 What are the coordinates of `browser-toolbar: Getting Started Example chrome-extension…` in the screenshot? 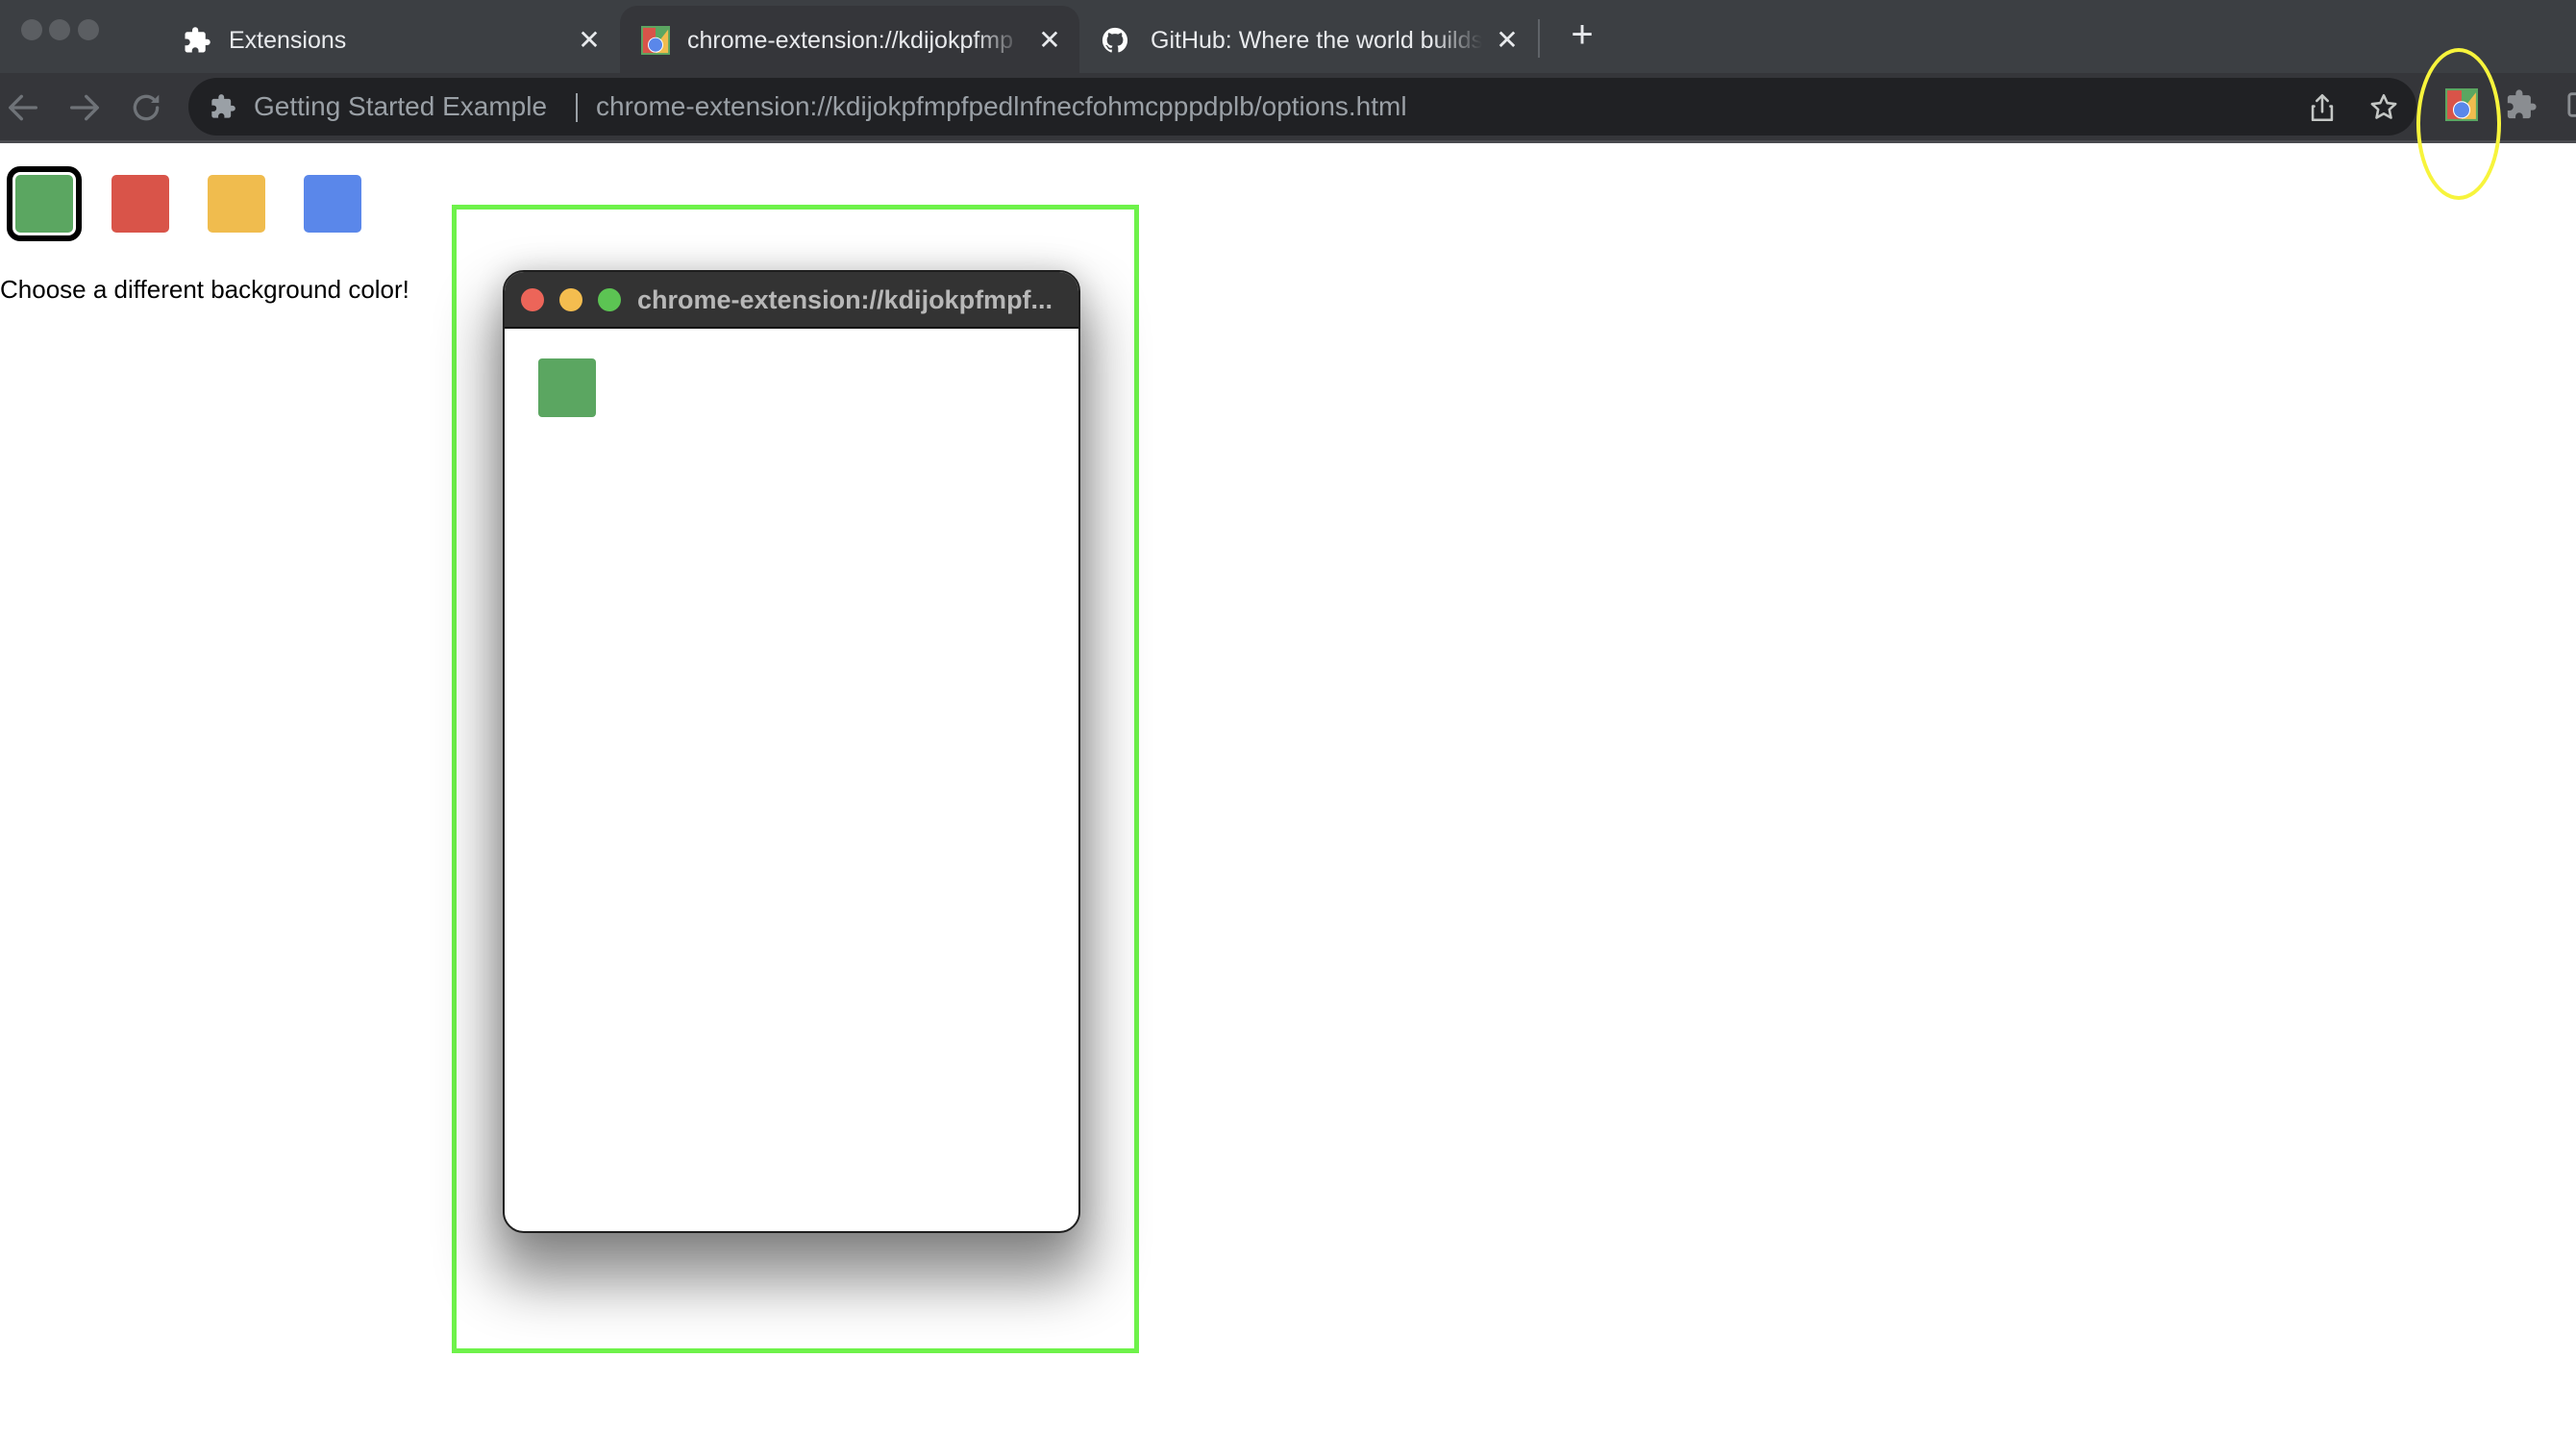 It's located at (1288, 108).